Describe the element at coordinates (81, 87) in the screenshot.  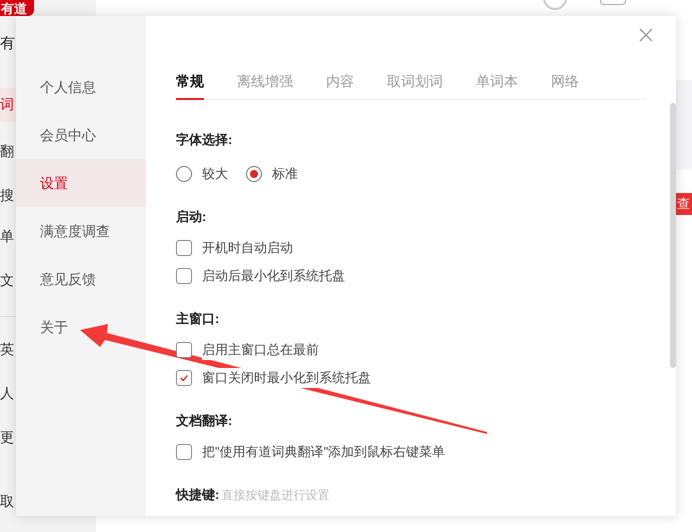
I see `sidebar-item: 个人信息` at that location.